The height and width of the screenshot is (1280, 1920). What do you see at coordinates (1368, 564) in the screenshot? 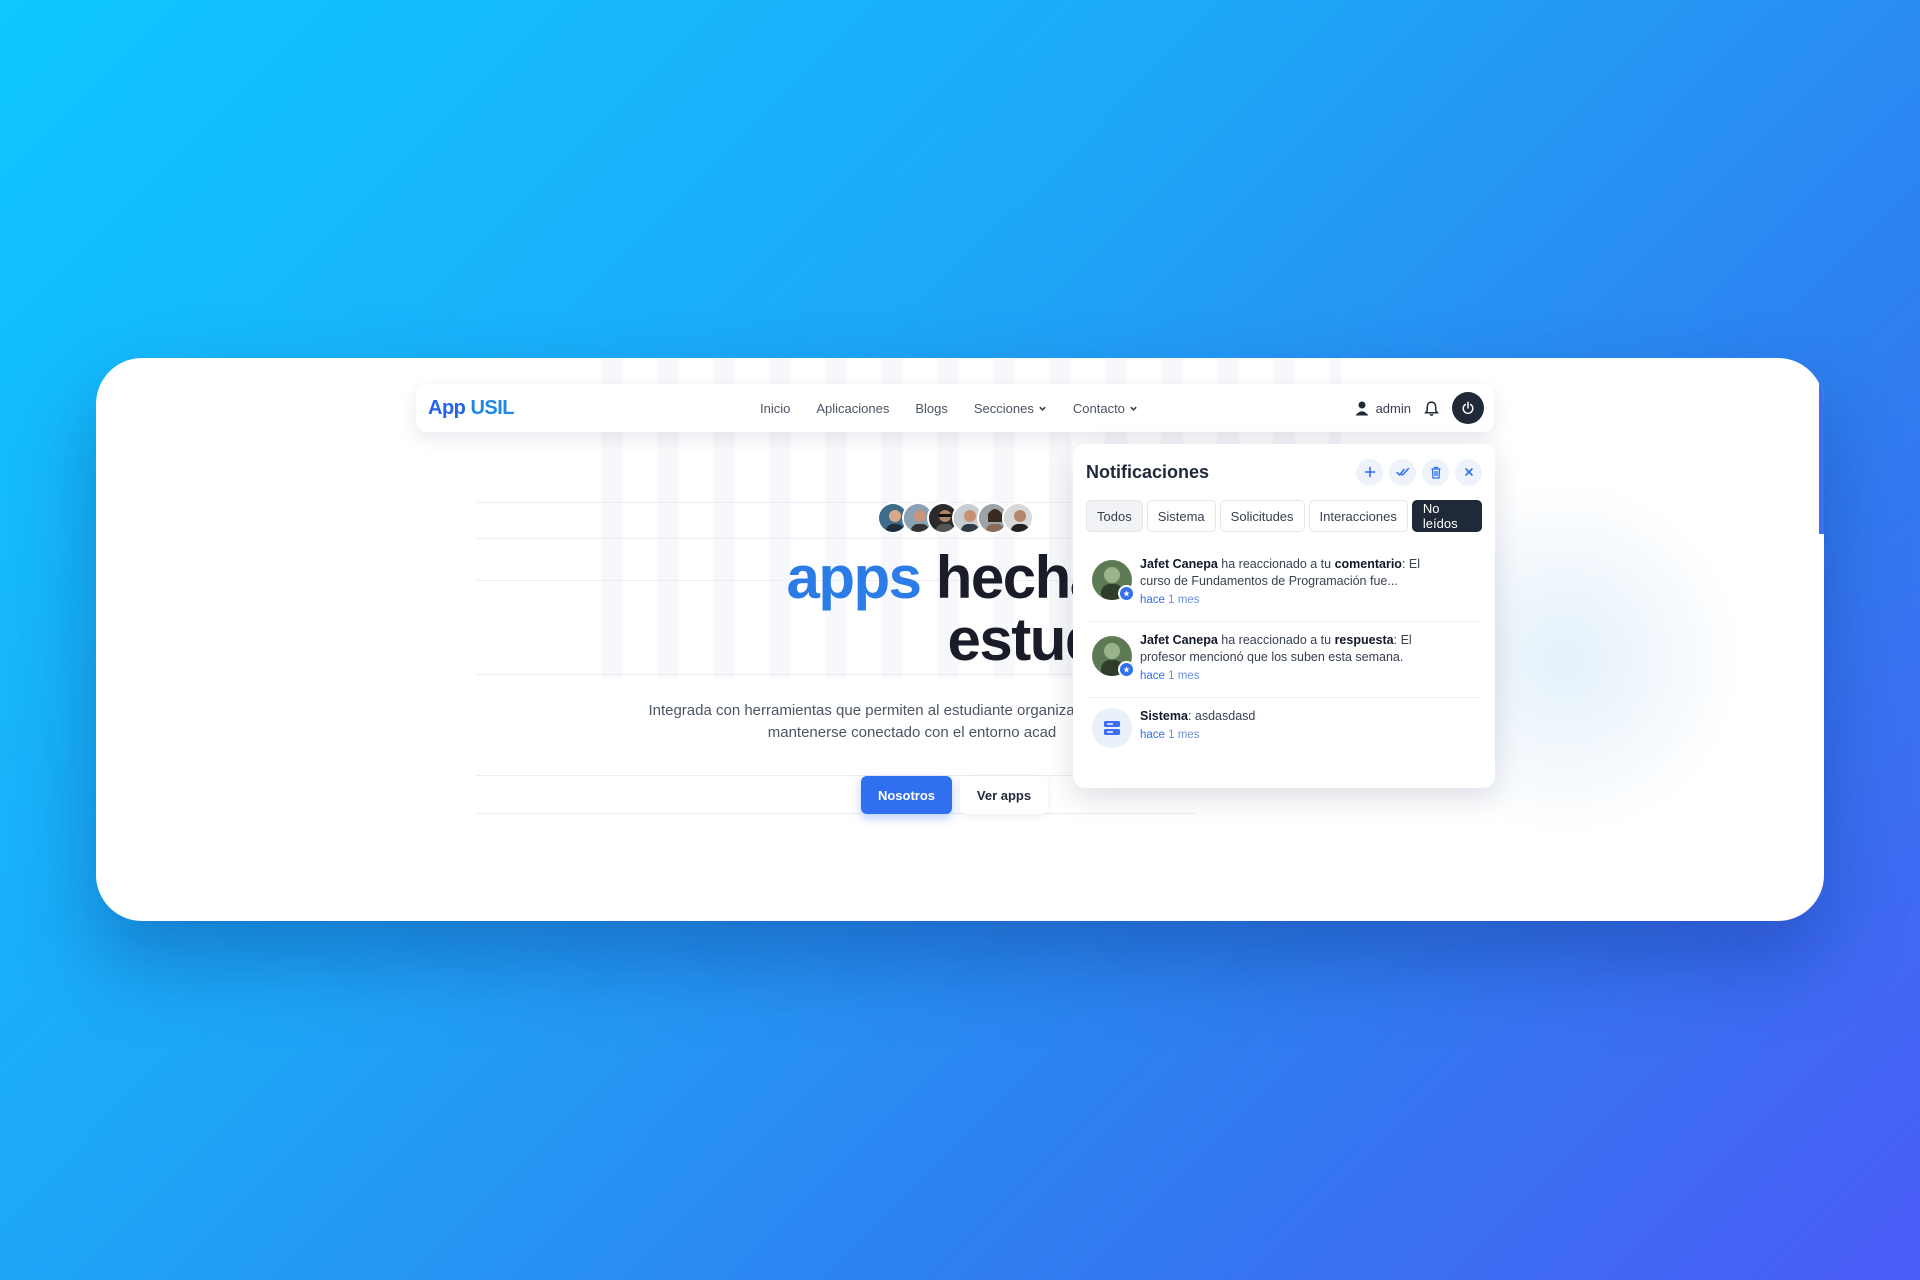
I see `notification-target: comentario` at bounding box center [1368, 564].